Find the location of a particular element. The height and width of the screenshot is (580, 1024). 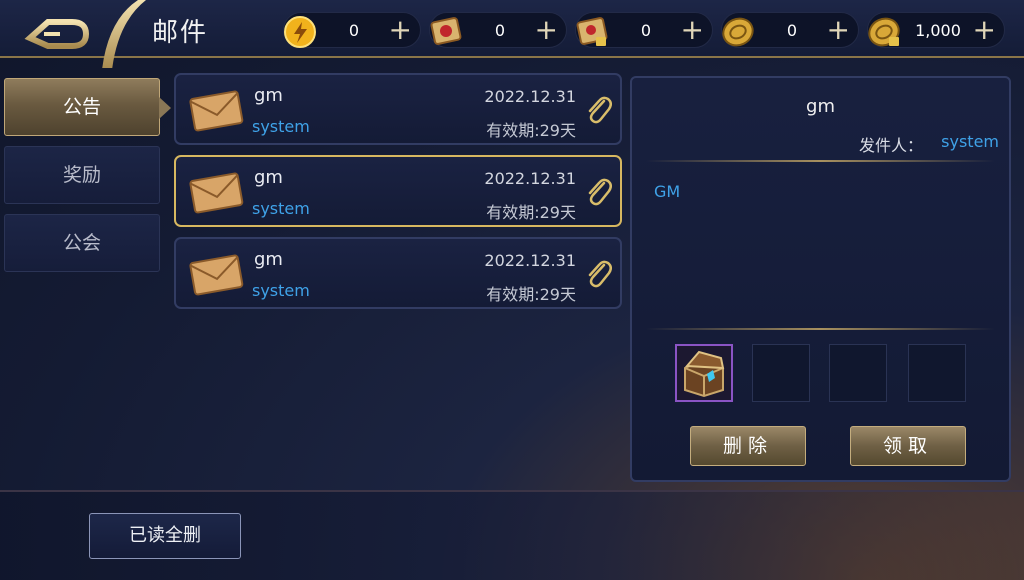

top-bar: 邮件 0 + 0 + 0 + 0 + 1,000 + is located at coordinates (512, 35).